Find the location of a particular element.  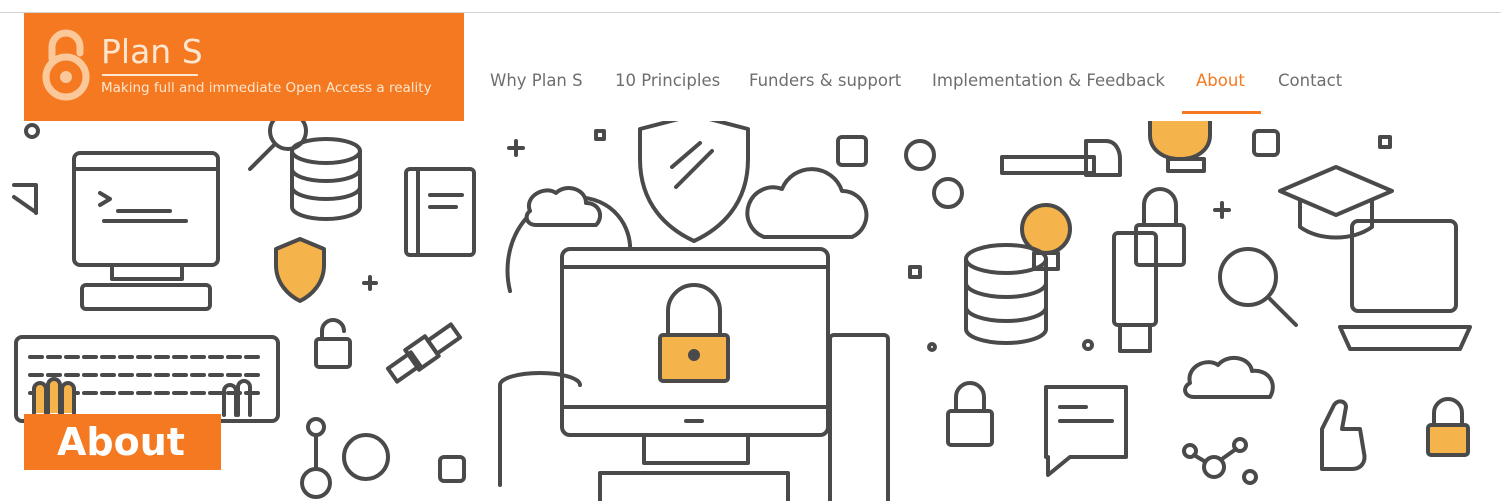

nav-item-10-principles: 10 Principles is located at coordinates (667, 80).